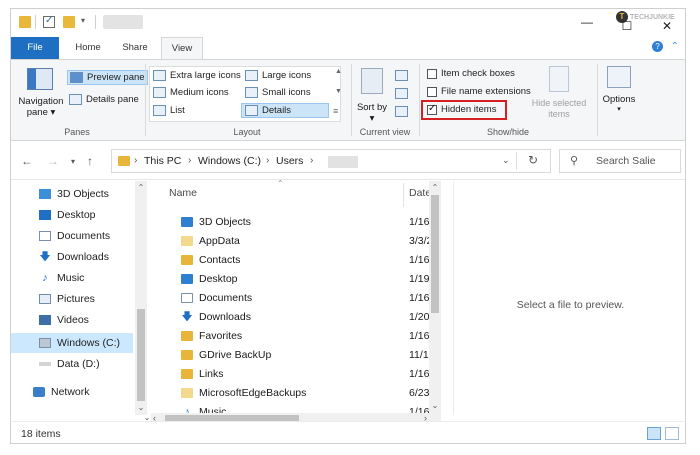 The height and width of the screenshot is (455, 700). Describe the element at coordinates (401, 93) in the screenshot. I see `add-columns-icon` at that location.